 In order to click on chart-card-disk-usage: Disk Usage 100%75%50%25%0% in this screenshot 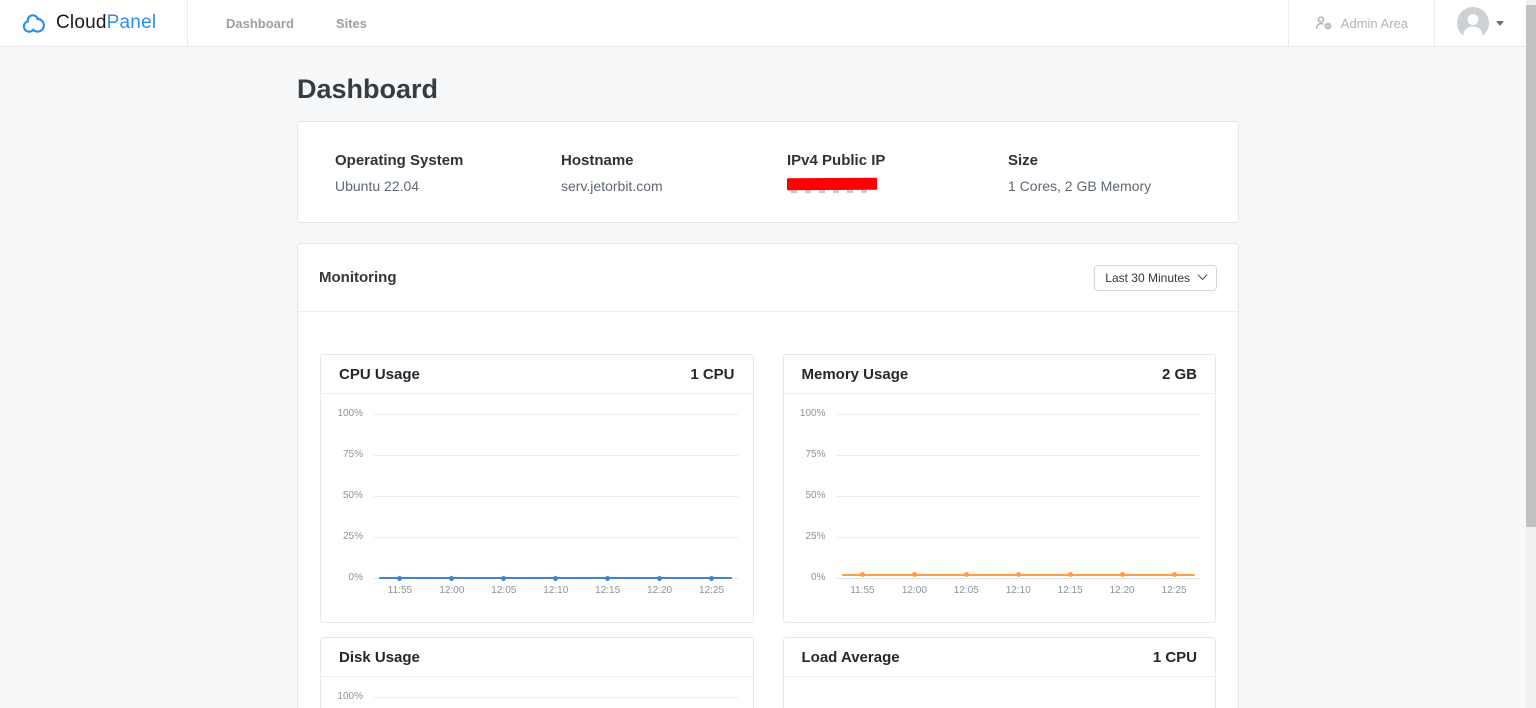, I will do `click(537, 672)`.